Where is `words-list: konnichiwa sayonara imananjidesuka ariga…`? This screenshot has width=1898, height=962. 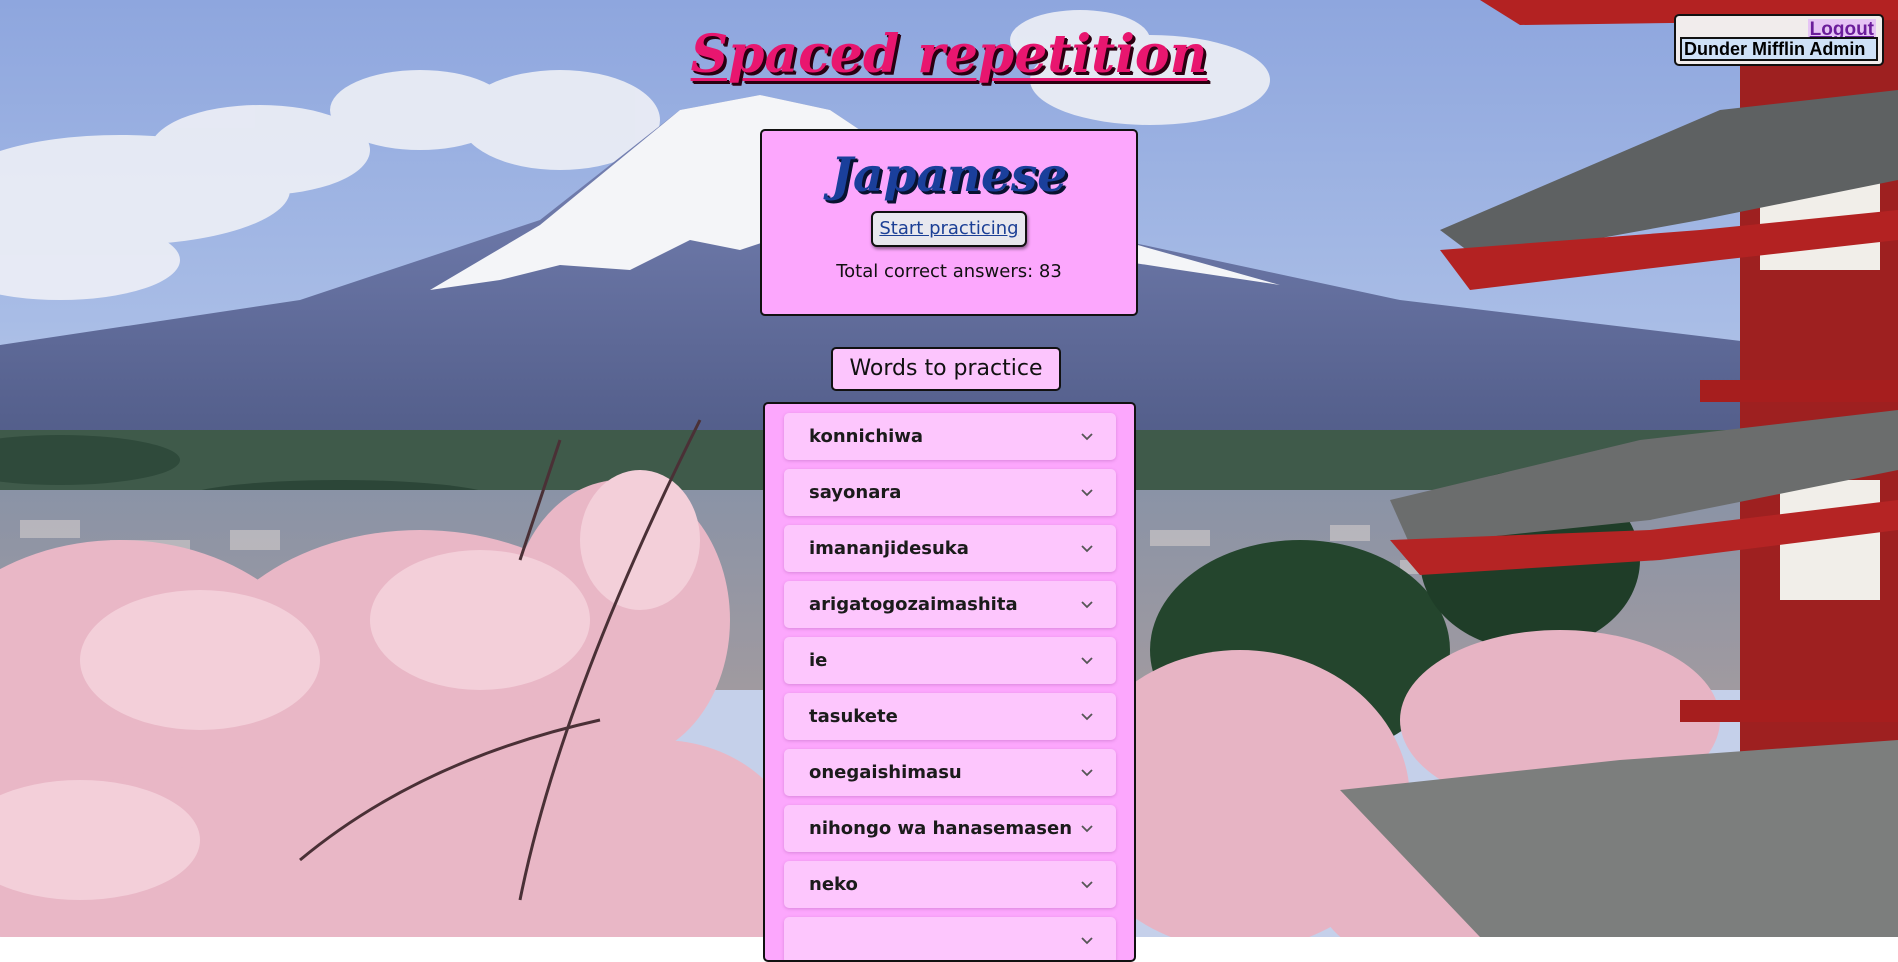 words-list: konnichiwa sayonara imananjidesuka ariga… is located at coordinates (949, 682).